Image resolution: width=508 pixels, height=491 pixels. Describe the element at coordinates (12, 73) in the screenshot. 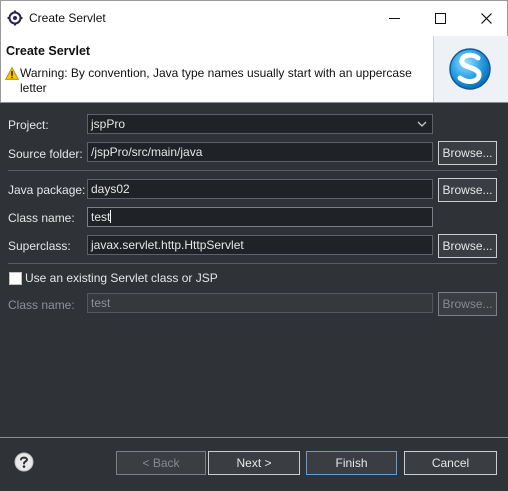

I see `warning-triangle-icon` at that location.